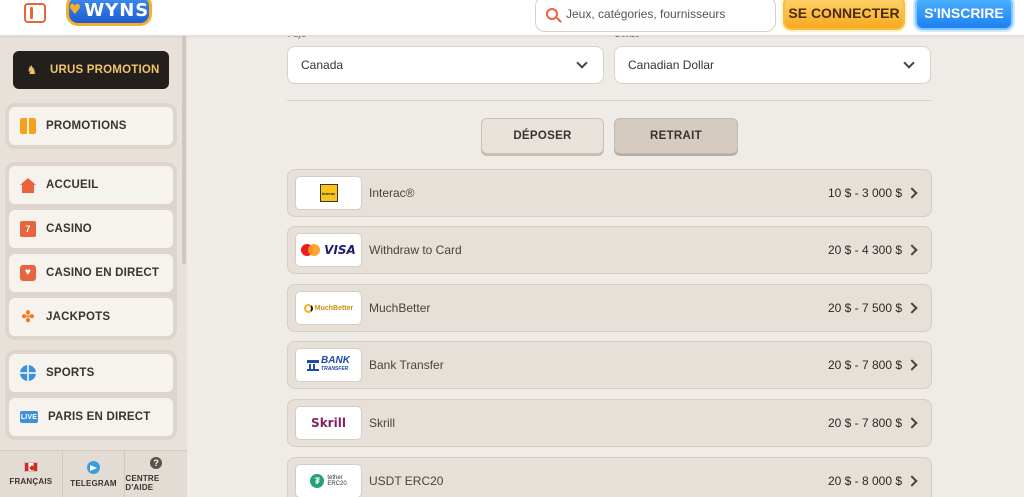 This screenshot has height=497, width=1024. I want to click on method-name: MuchBetter, so click(400, 308).